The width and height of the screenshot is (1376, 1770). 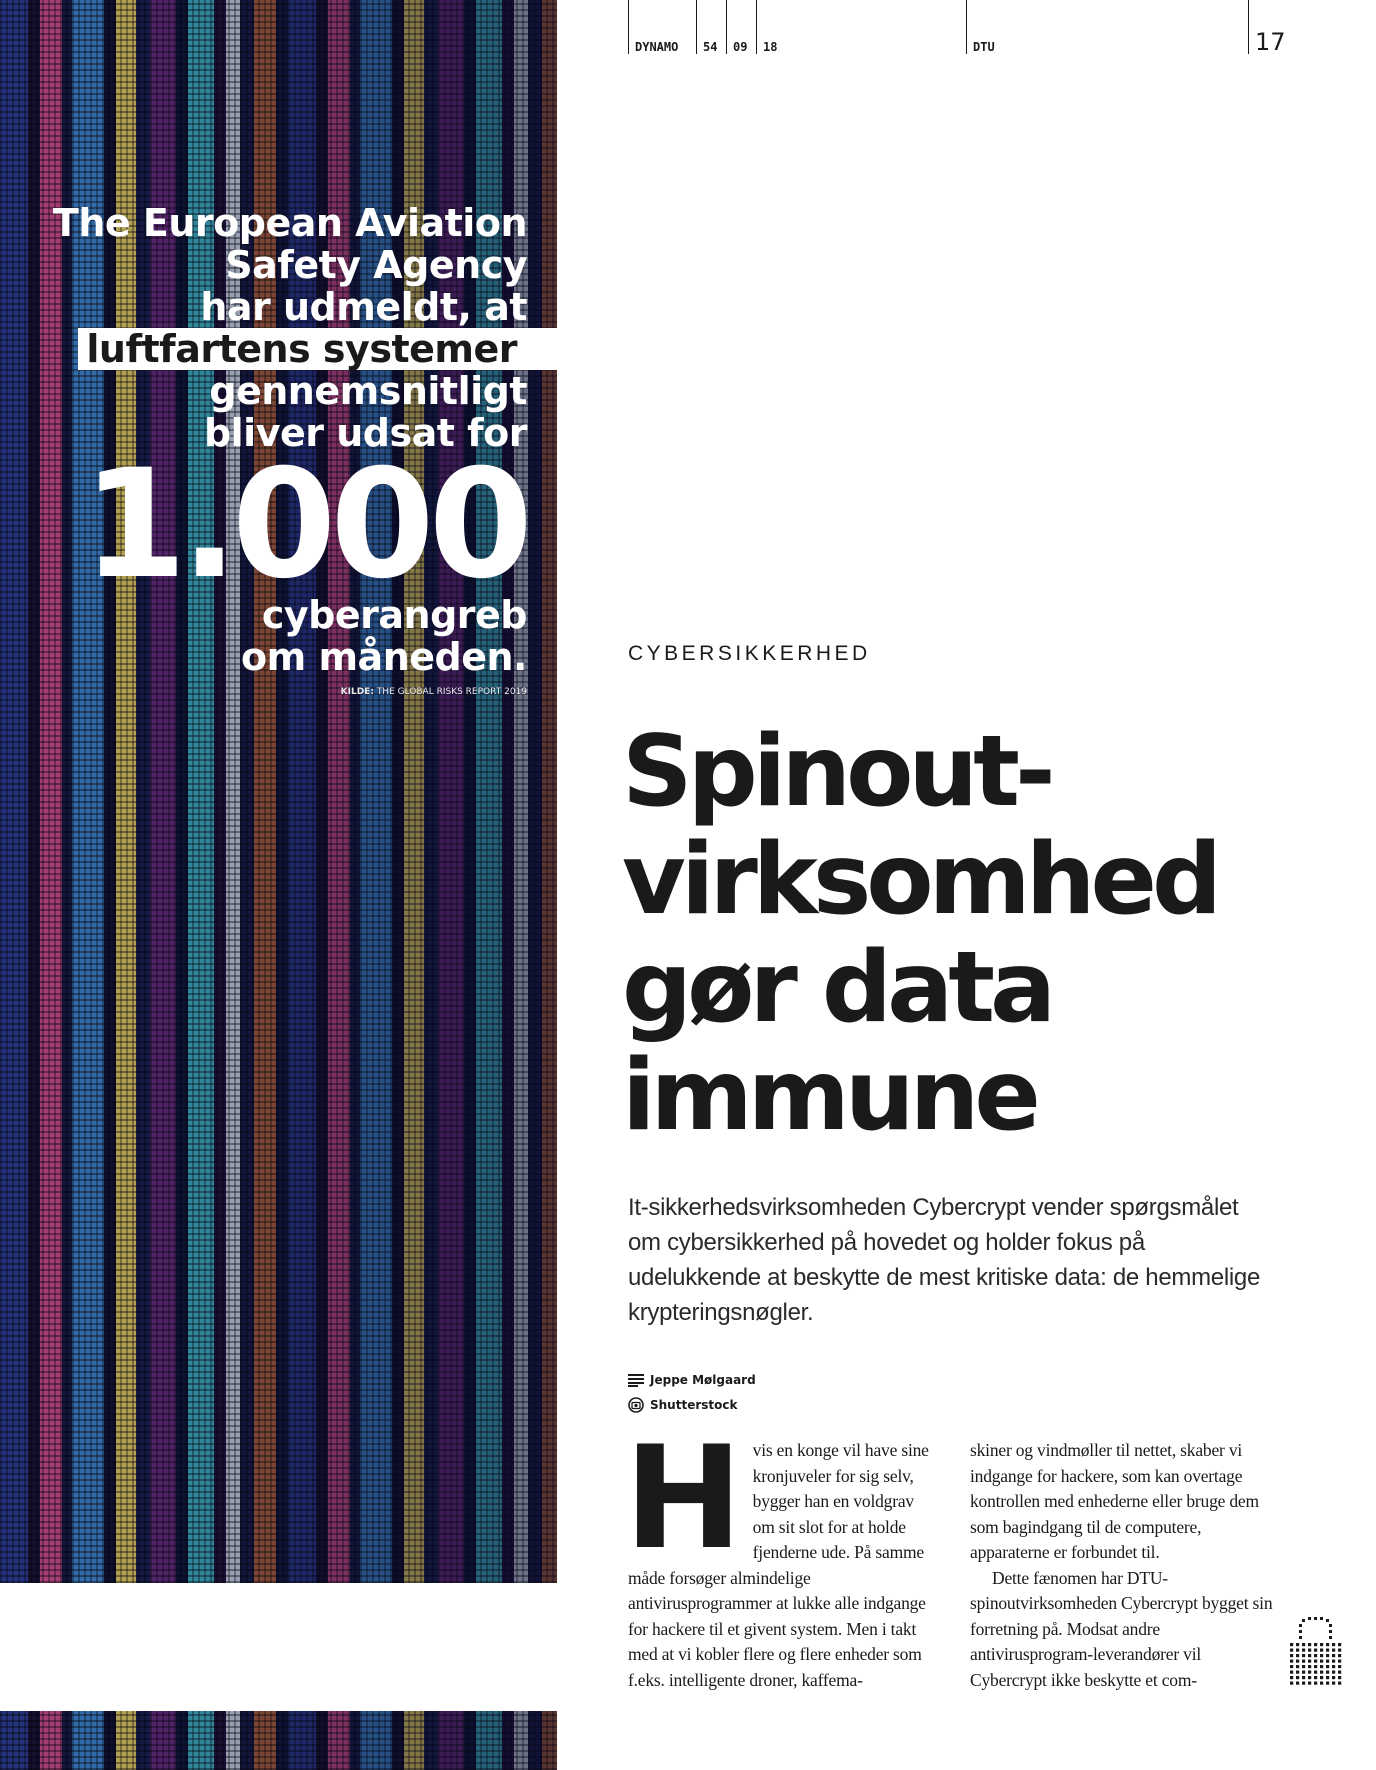 I want to click on author-name: Jeppe Mølgaard, so click(x=703, y=1379).